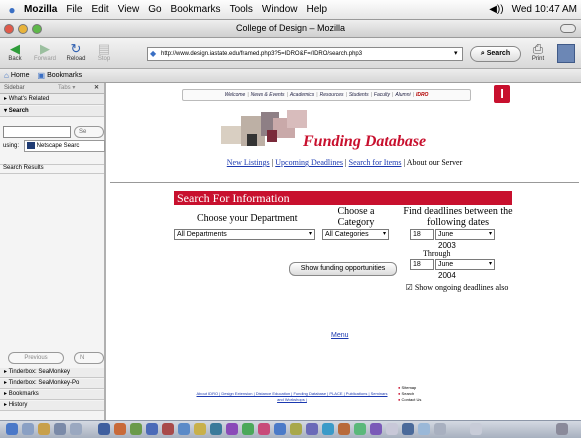 Image resolution: width=581 pixels, height=438 pixels. What do you see at coordinates (52, 395) in the screenshot?
I see `sidebar-panel-bookmarks: ▸ Bookmarks` at bounding box center [52, 395].